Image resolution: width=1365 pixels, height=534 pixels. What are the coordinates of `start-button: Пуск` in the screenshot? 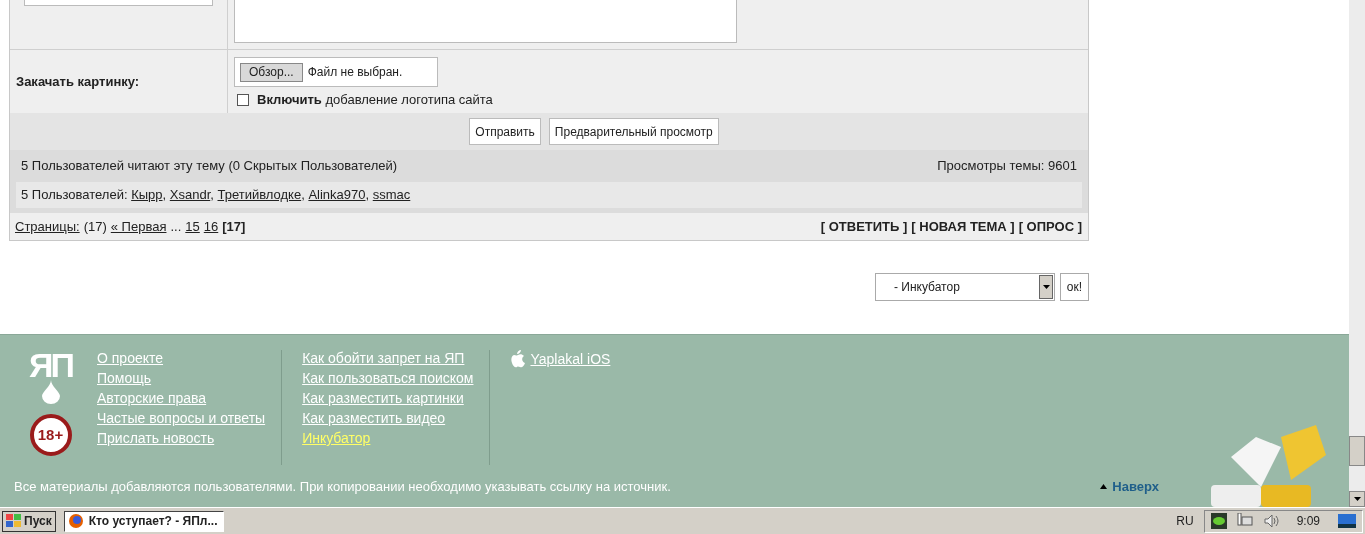 It's located at (29, 521).